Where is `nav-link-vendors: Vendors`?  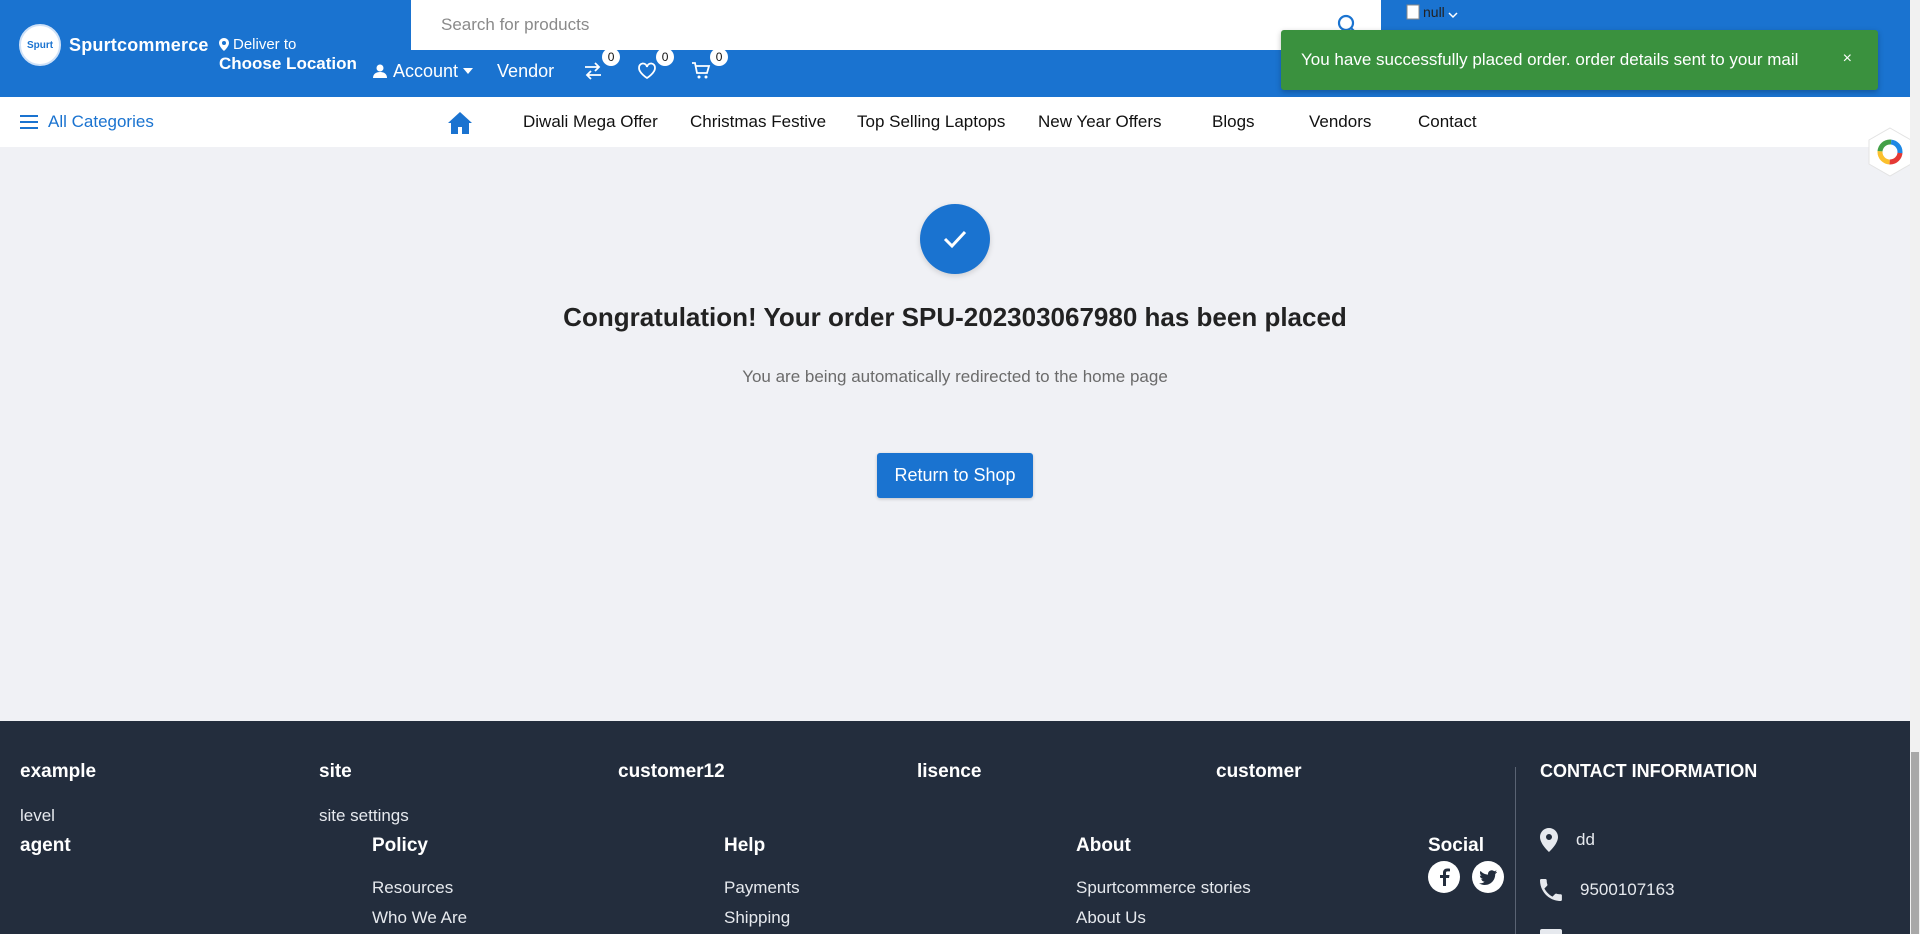
nav-link-vendors: Vendors is located at coordinates (1340, 122).